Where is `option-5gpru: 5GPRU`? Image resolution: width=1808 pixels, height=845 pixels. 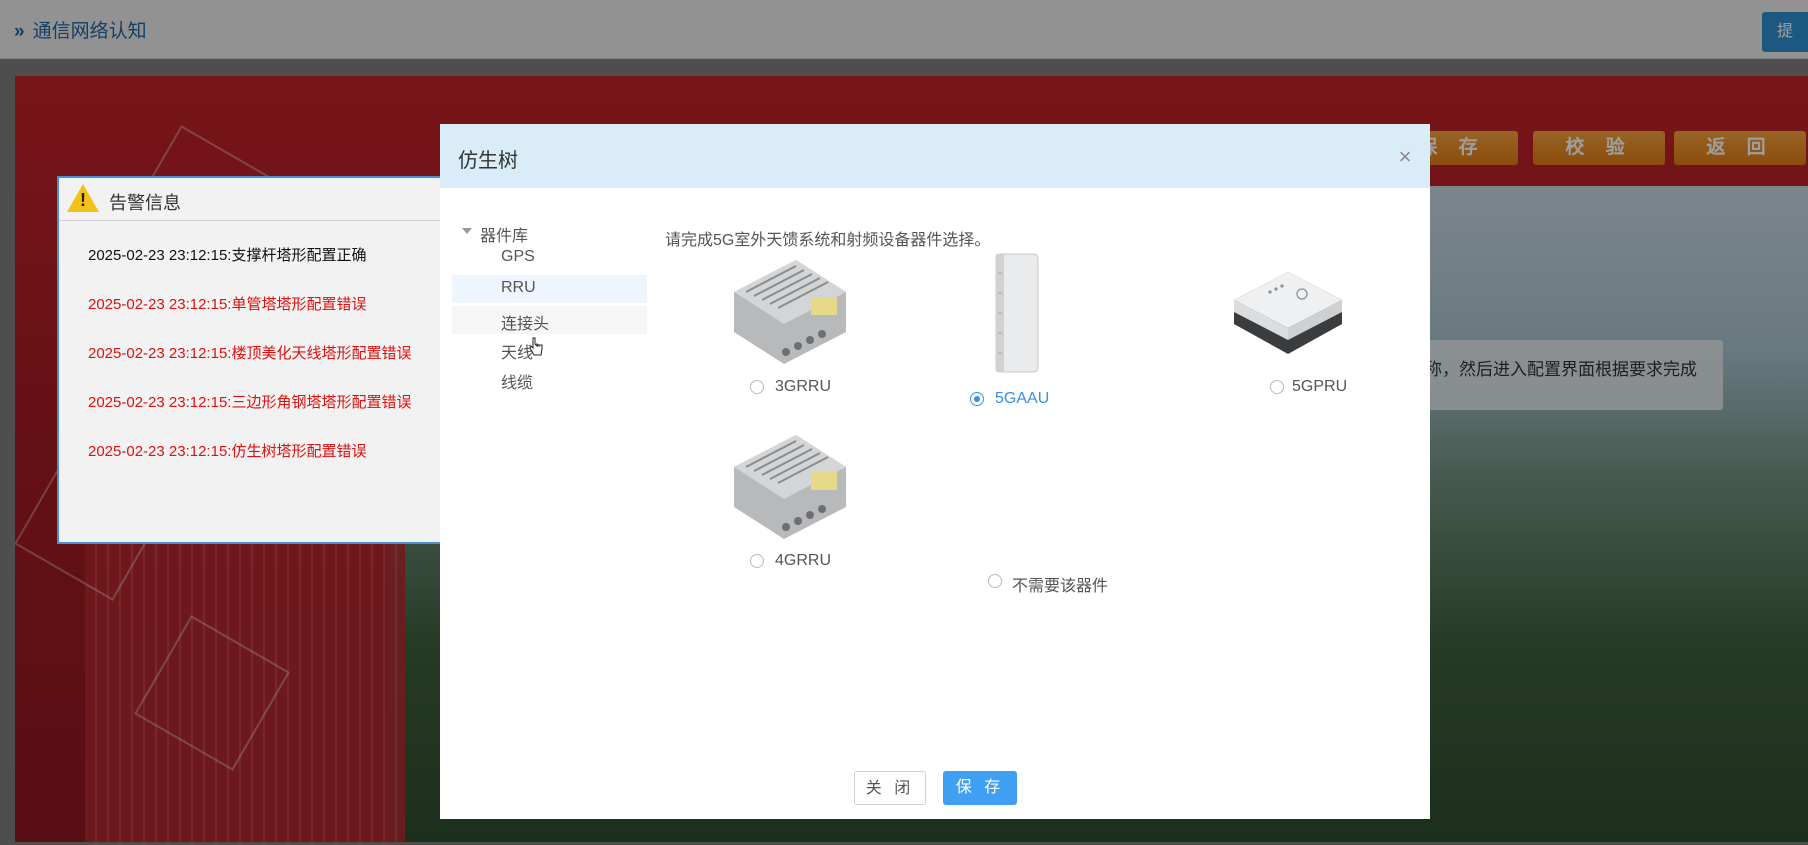 option-5gpru: 5GPRU is located at coordinates (1298, 331).